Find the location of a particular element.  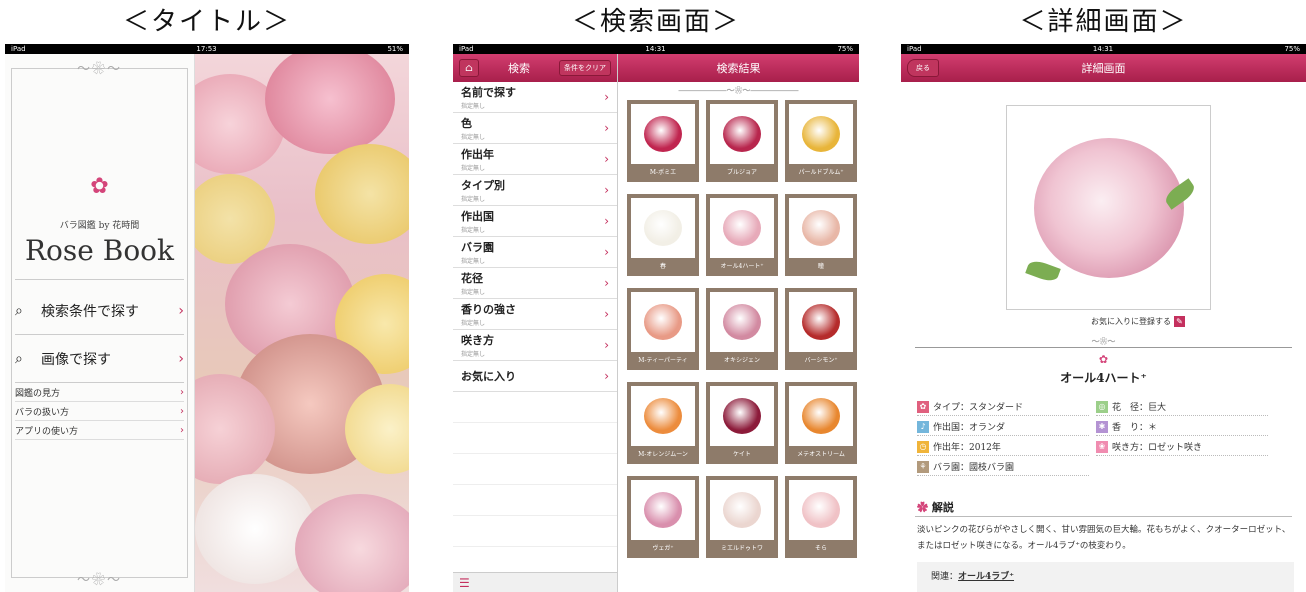

criteria-row: お気に入り › is located at coordinates (535, 376).